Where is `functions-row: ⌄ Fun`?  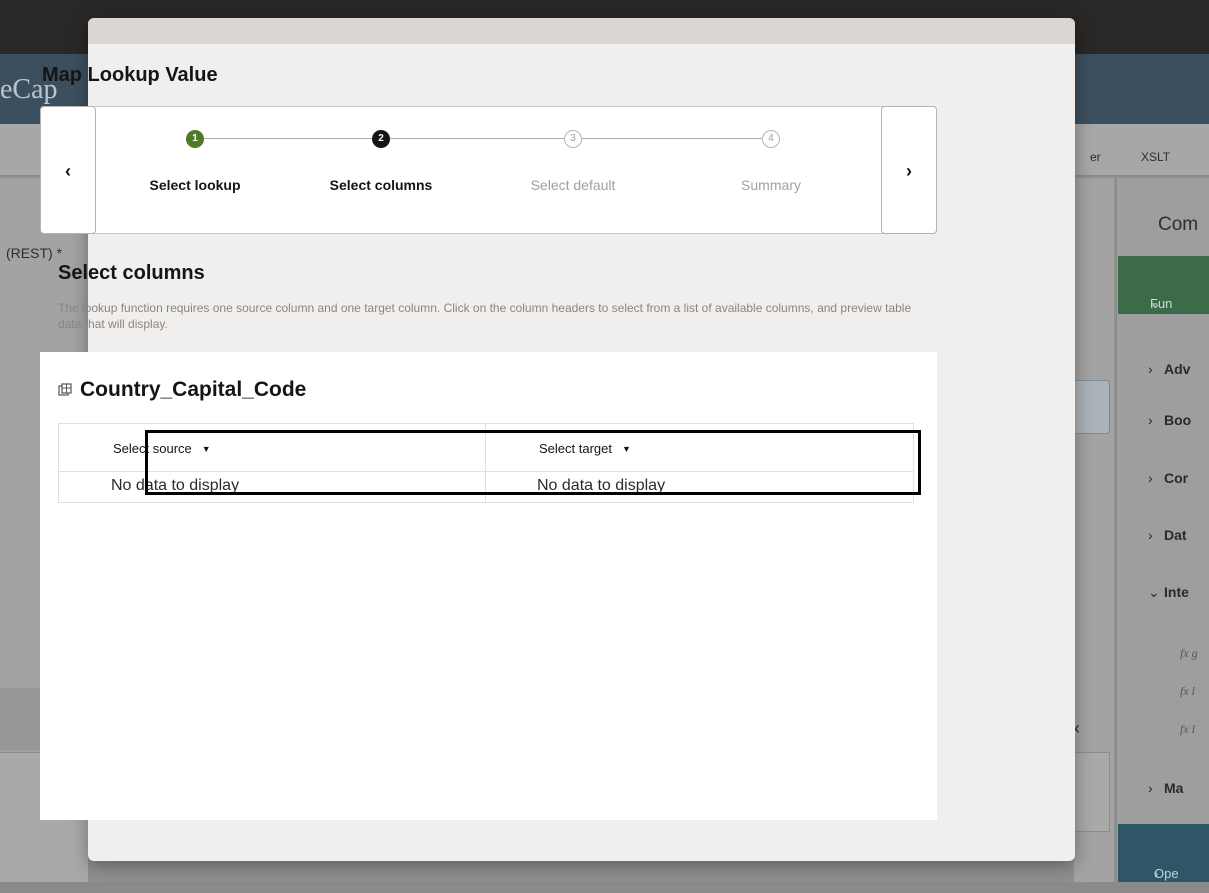
functions-row: ⌄ Fun is located at coordinates (1163, 285).